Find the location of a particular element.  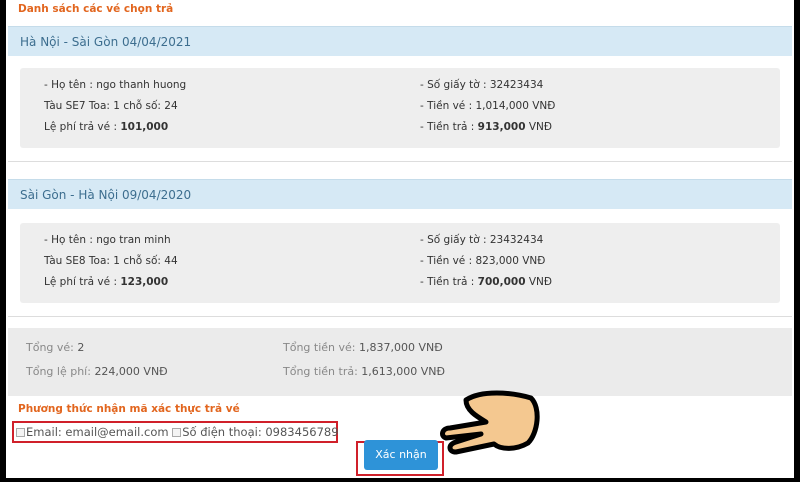

value: 224,000 VNĐ is located at coordinates (131, 371).